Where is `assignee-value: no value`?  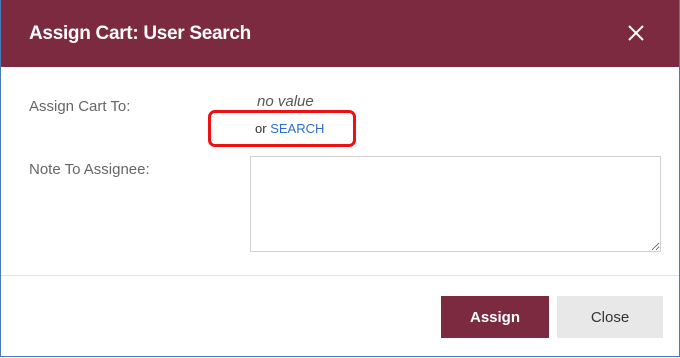
assignee-value: no value is located at coordinates (285, 101).